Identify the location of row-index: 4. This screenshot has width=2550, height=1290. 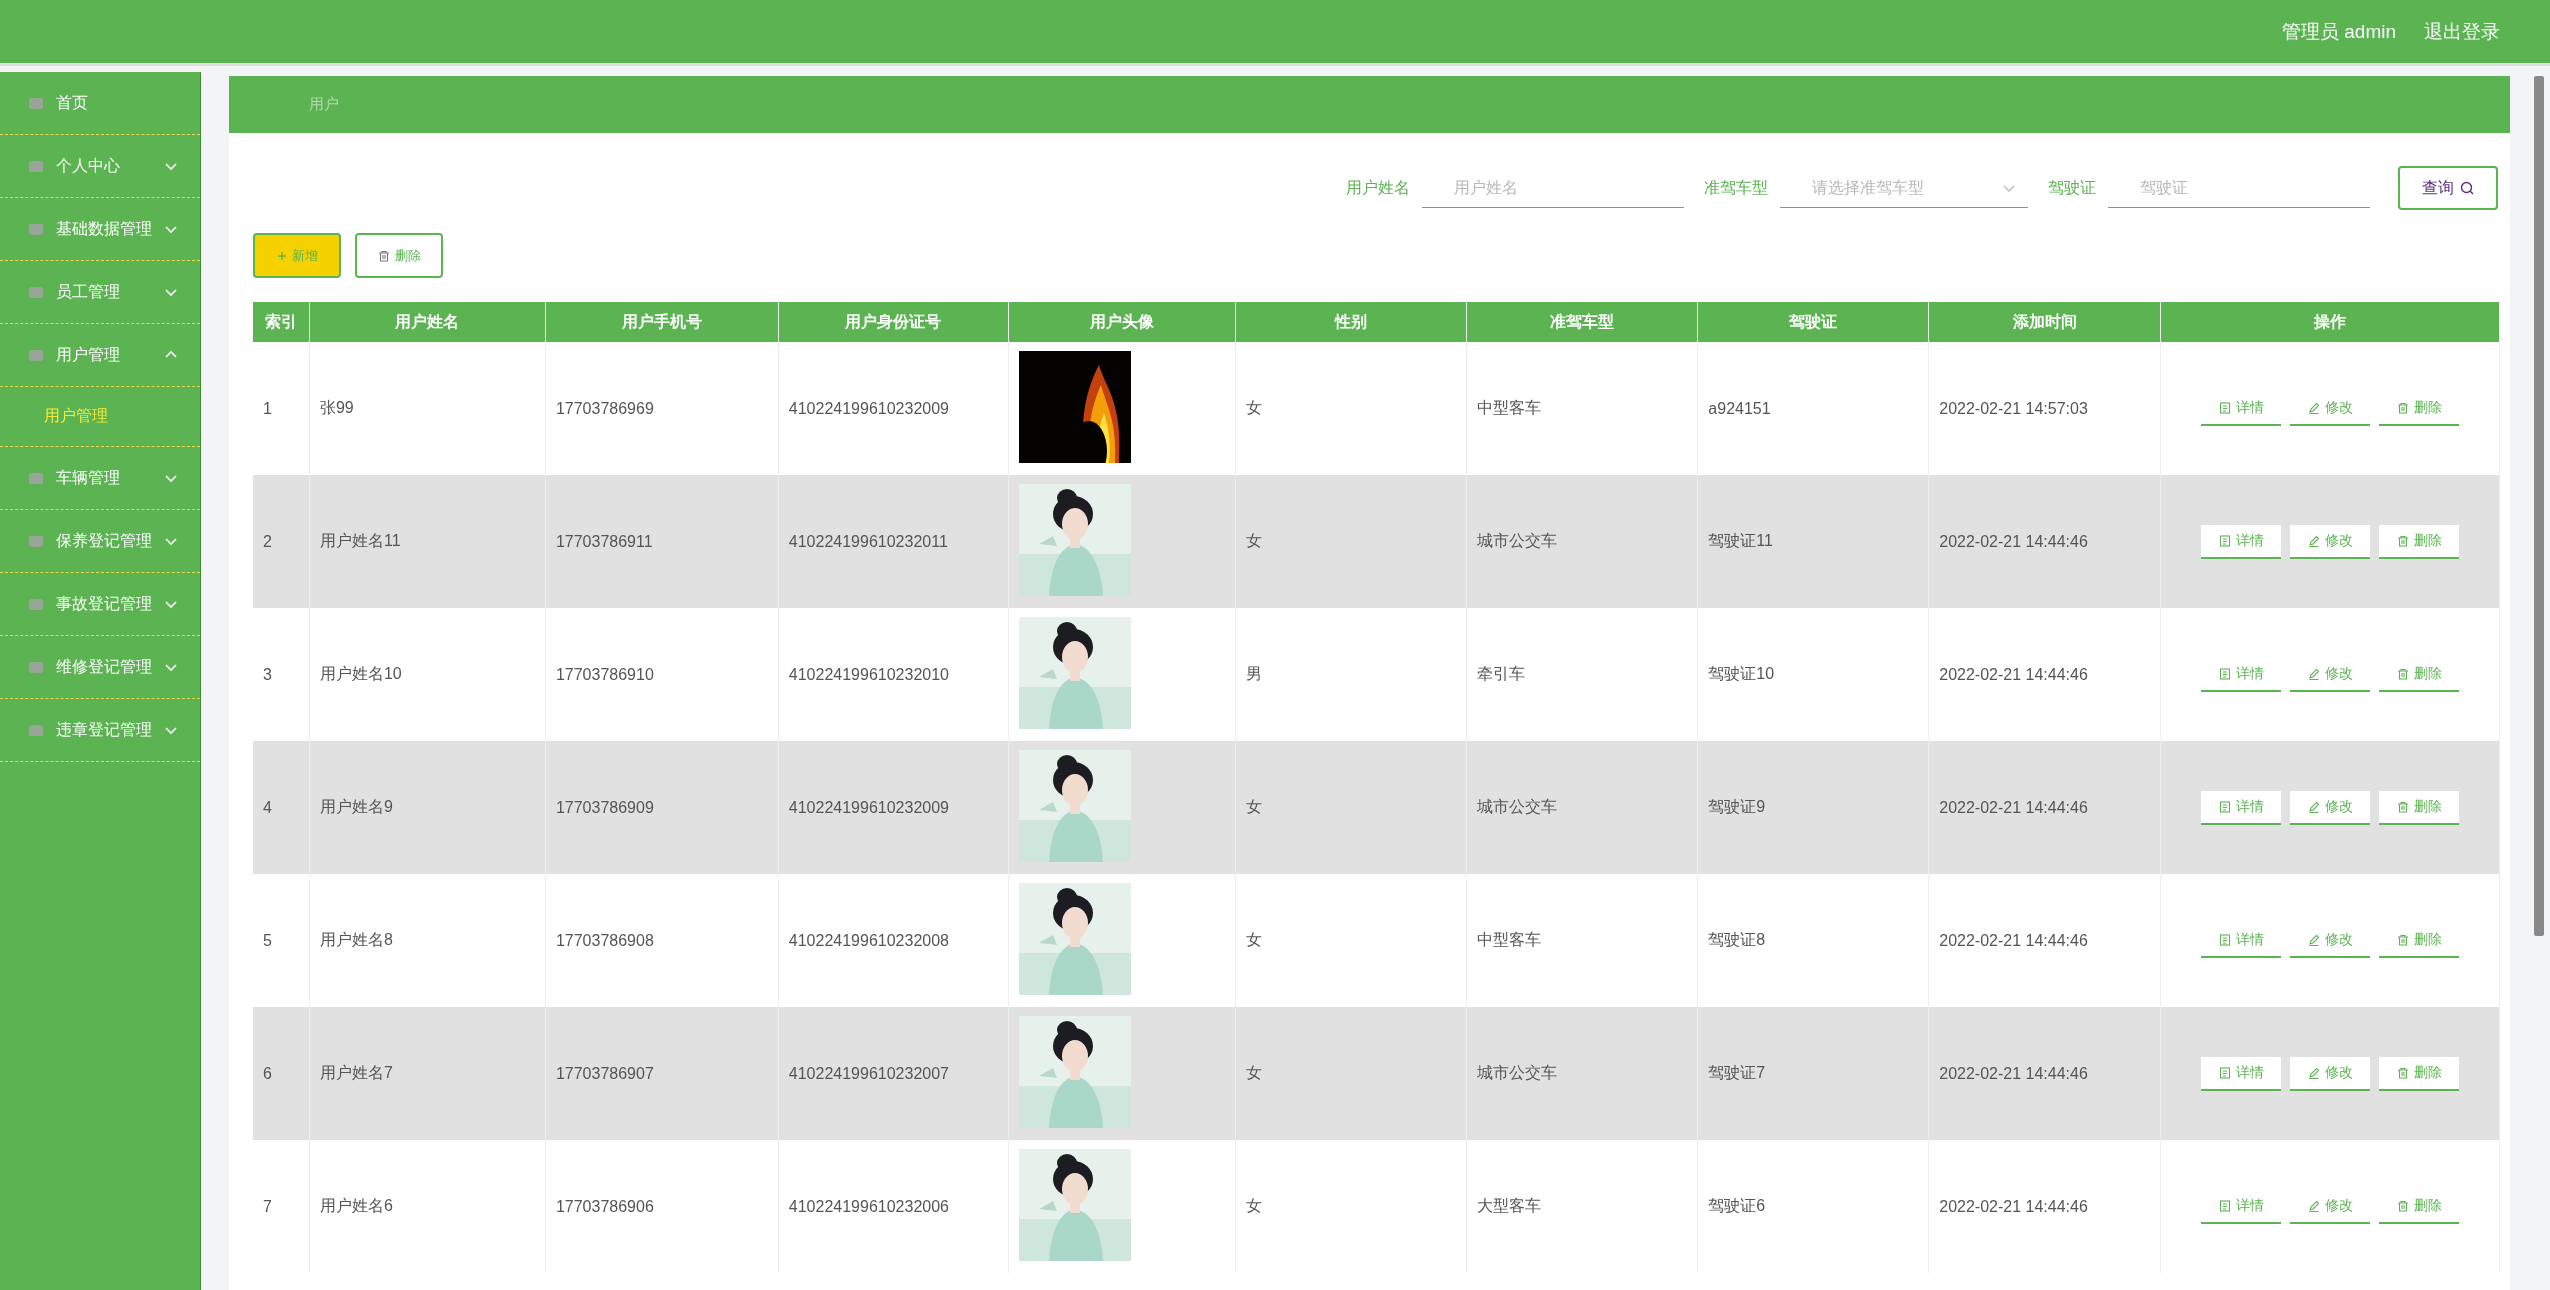
(267, 807).